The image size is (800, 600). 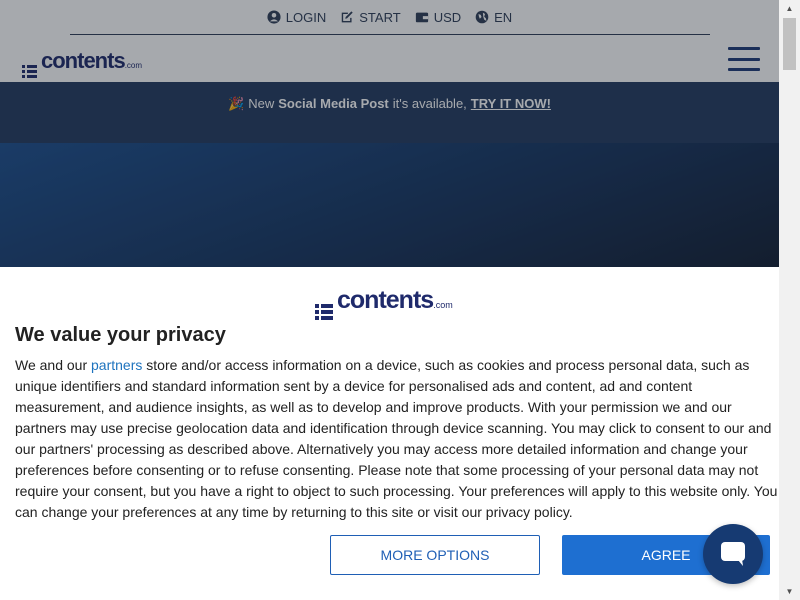 I want to click on scroll-down-arrow: ▼, so click(x=789, y=591).